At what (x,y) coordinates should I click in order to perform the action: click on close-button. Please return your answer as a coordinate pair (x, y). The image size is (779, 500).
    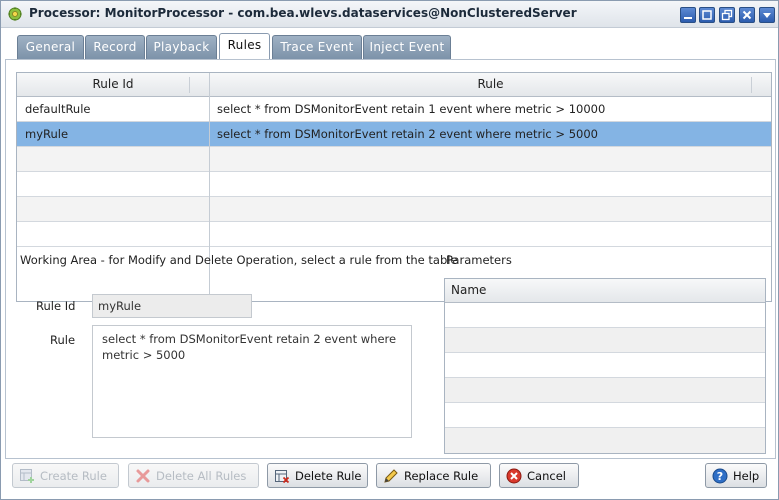
    Looking at the image, I should click on (747, 15).